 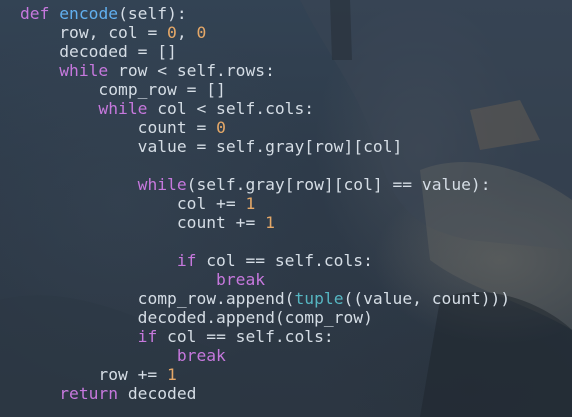 What do you see at coordinates (35, 13) in the screenshot?
I see `code-token: def` at bounding box center [35, 13].